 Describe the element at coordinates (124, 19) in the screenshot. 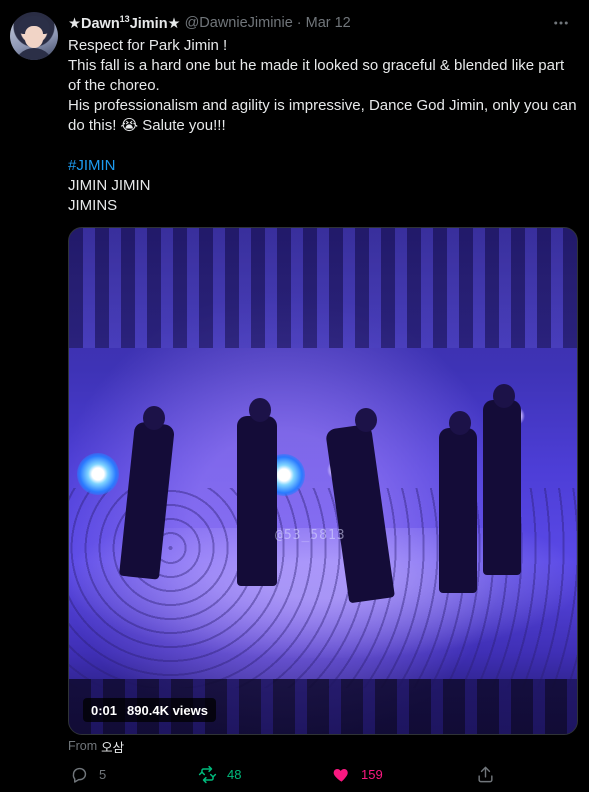

I see `author-name-sup: 13` at that location.